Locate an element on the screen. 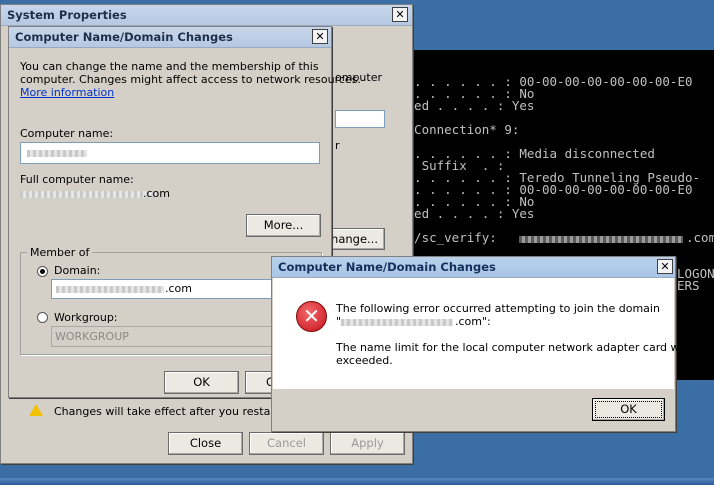 This screenshot has height=485, width=714. redacted-full-name is located at coordinates (88, 194).